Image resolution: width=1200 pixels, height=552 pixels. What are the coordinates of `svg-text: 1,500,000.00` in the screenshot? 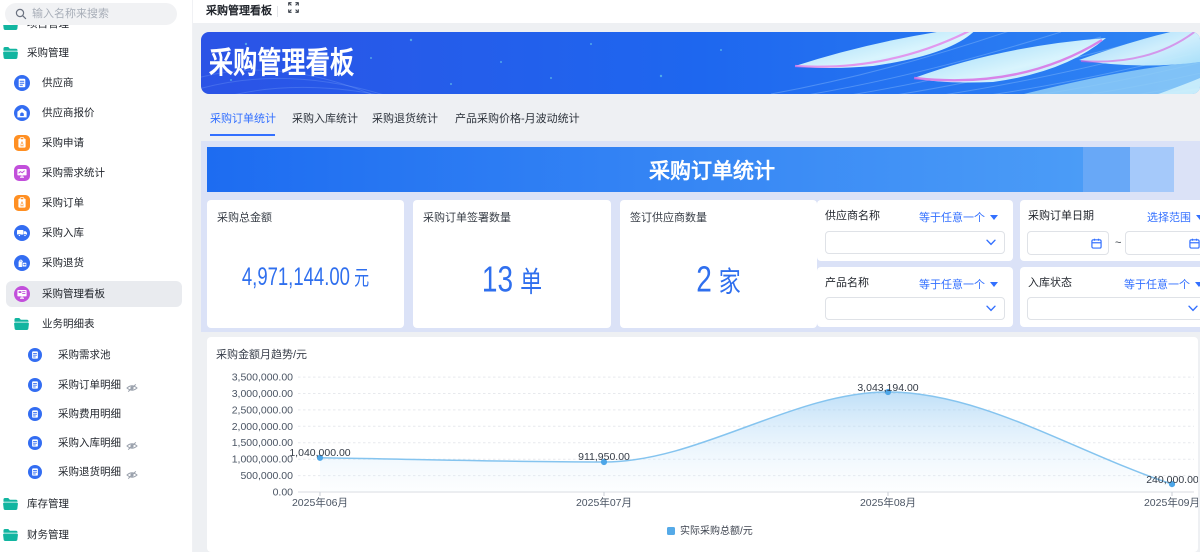 It's located at (262, 443).